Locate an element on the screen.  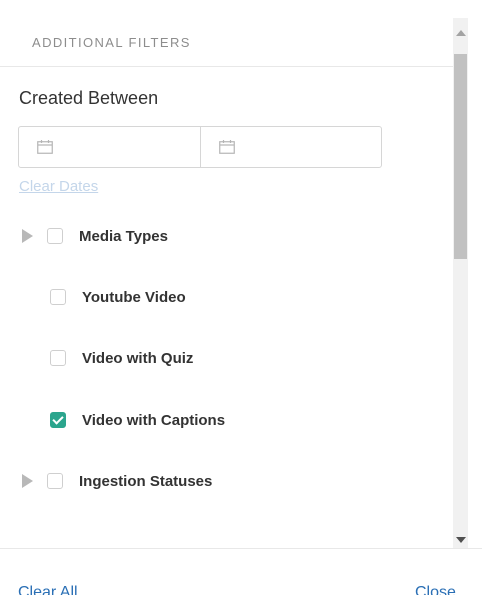
panel-footer: Clear All Close is located at coordinates (241, 571).